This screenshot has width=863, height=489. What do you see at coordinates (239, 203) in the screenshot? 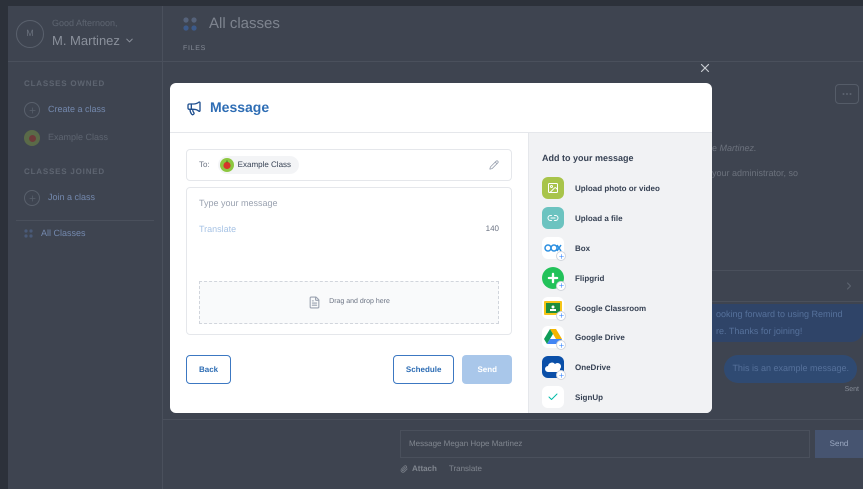
I see `message-placeholder: Type your message` at bounding box center [239, 203].